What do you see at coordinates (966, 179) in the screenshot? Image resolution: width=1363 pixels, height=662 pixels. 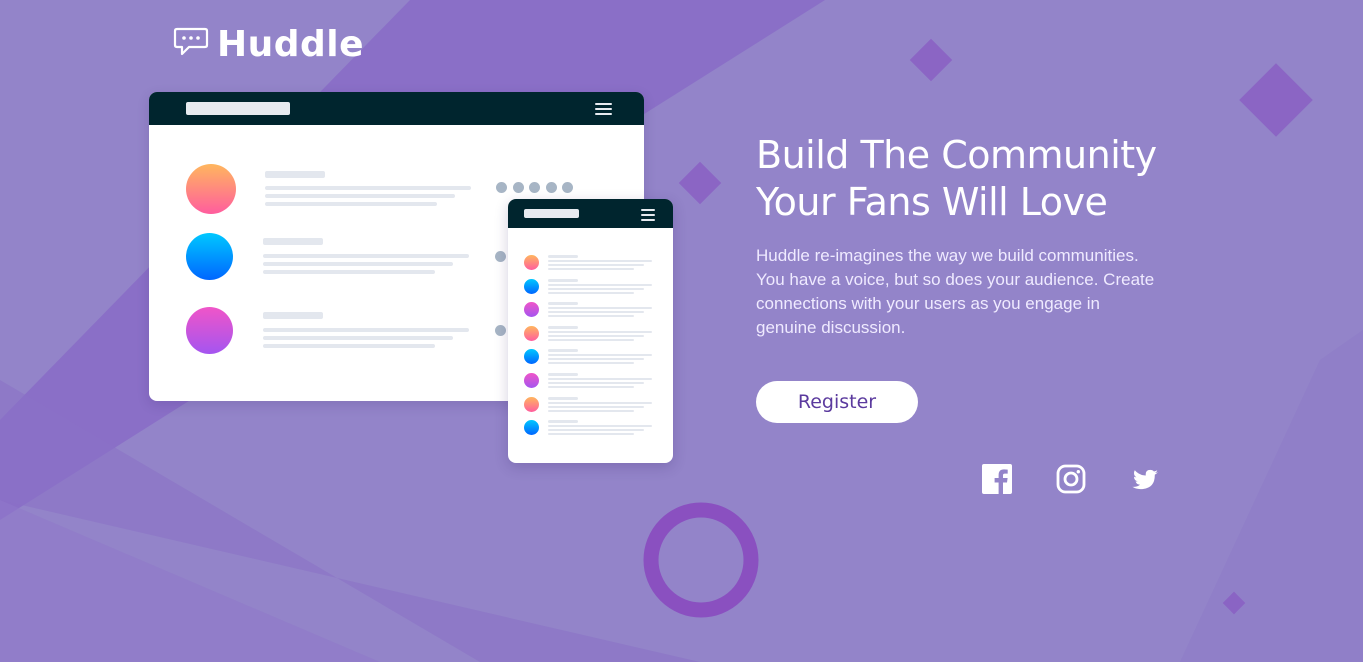 I see `hero-title: Build The Community Your Fans Will Love` at bounding box center [966, 179].